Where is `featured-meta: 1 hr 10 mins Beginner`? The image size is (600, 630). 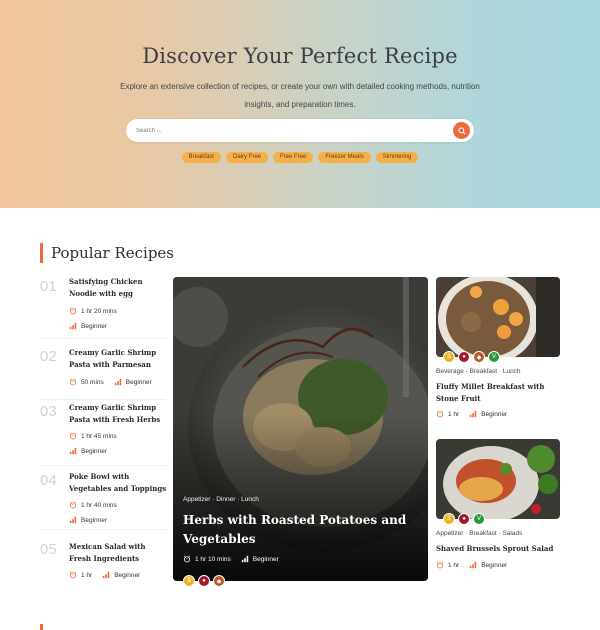 featured-meta: 1 hr 10 mins Beginner is located at coordinates (231, 559).